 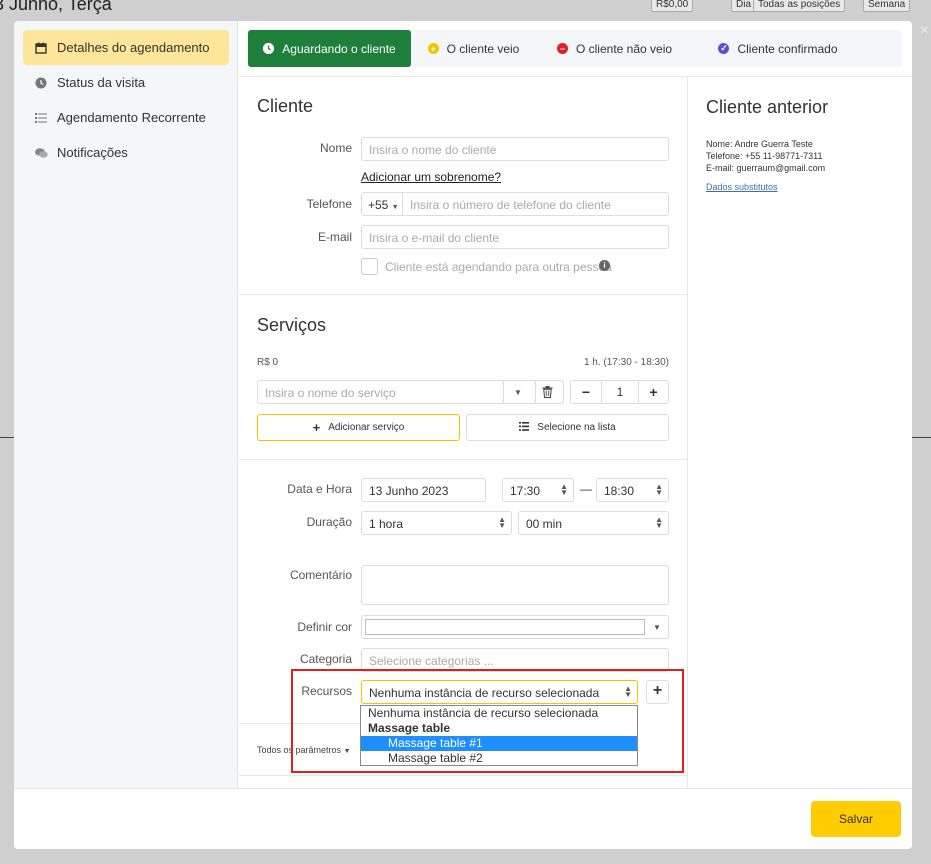 I want to click on background-week-chip: Semana, so click(x=887, y=6).